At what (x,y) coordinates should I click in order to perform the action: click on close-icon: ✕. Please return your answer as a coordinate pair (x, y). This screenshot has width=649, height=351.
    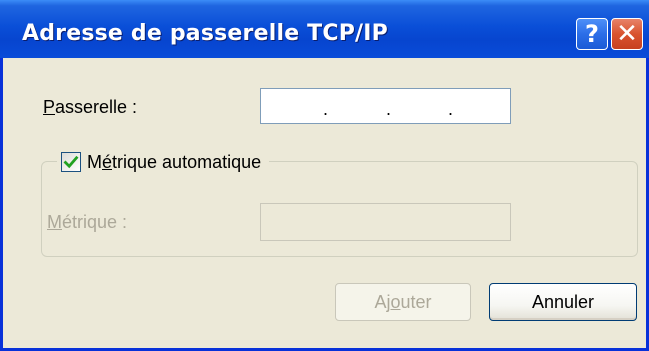
    Looking at the image, I should click on (627, 34).